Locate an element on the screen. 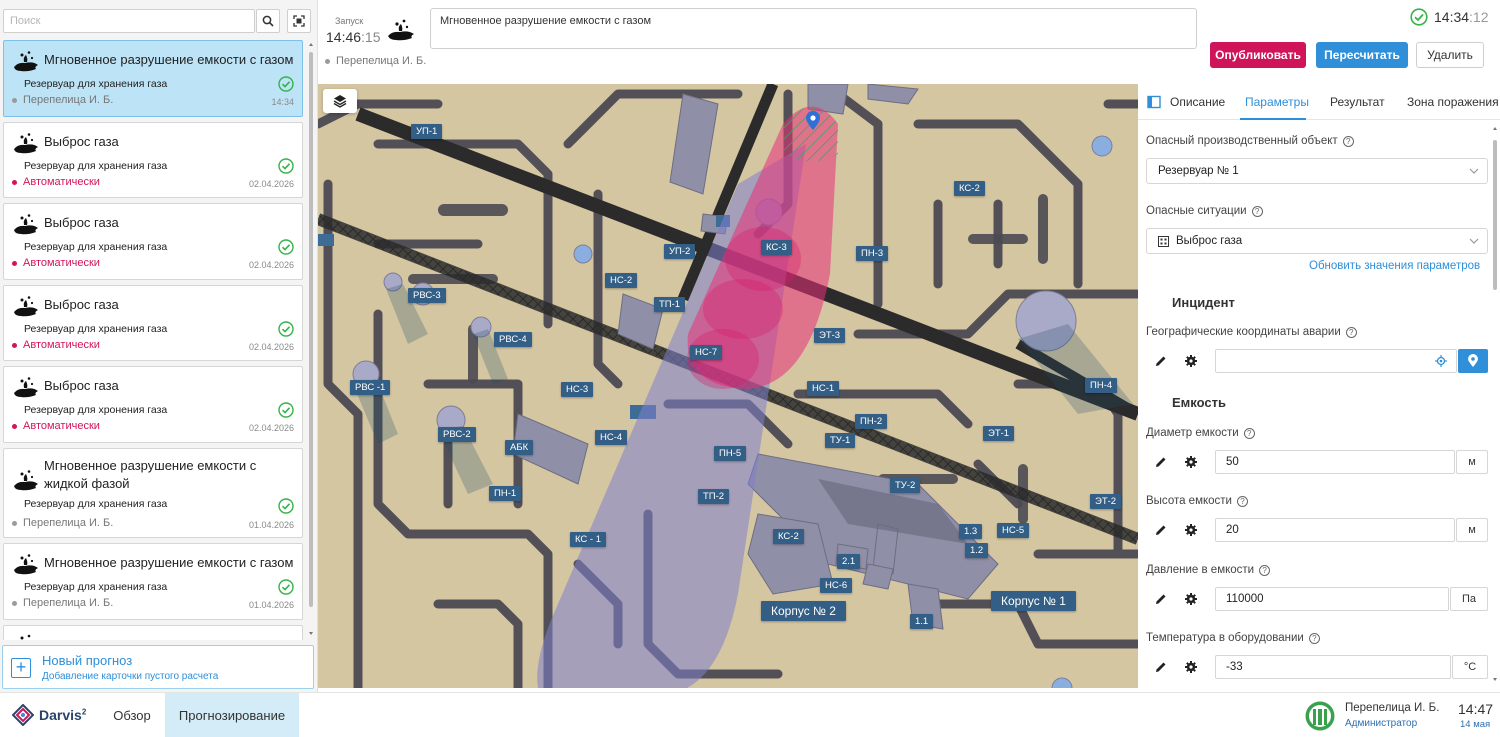  avatar is located at coordinates (1320, 716).